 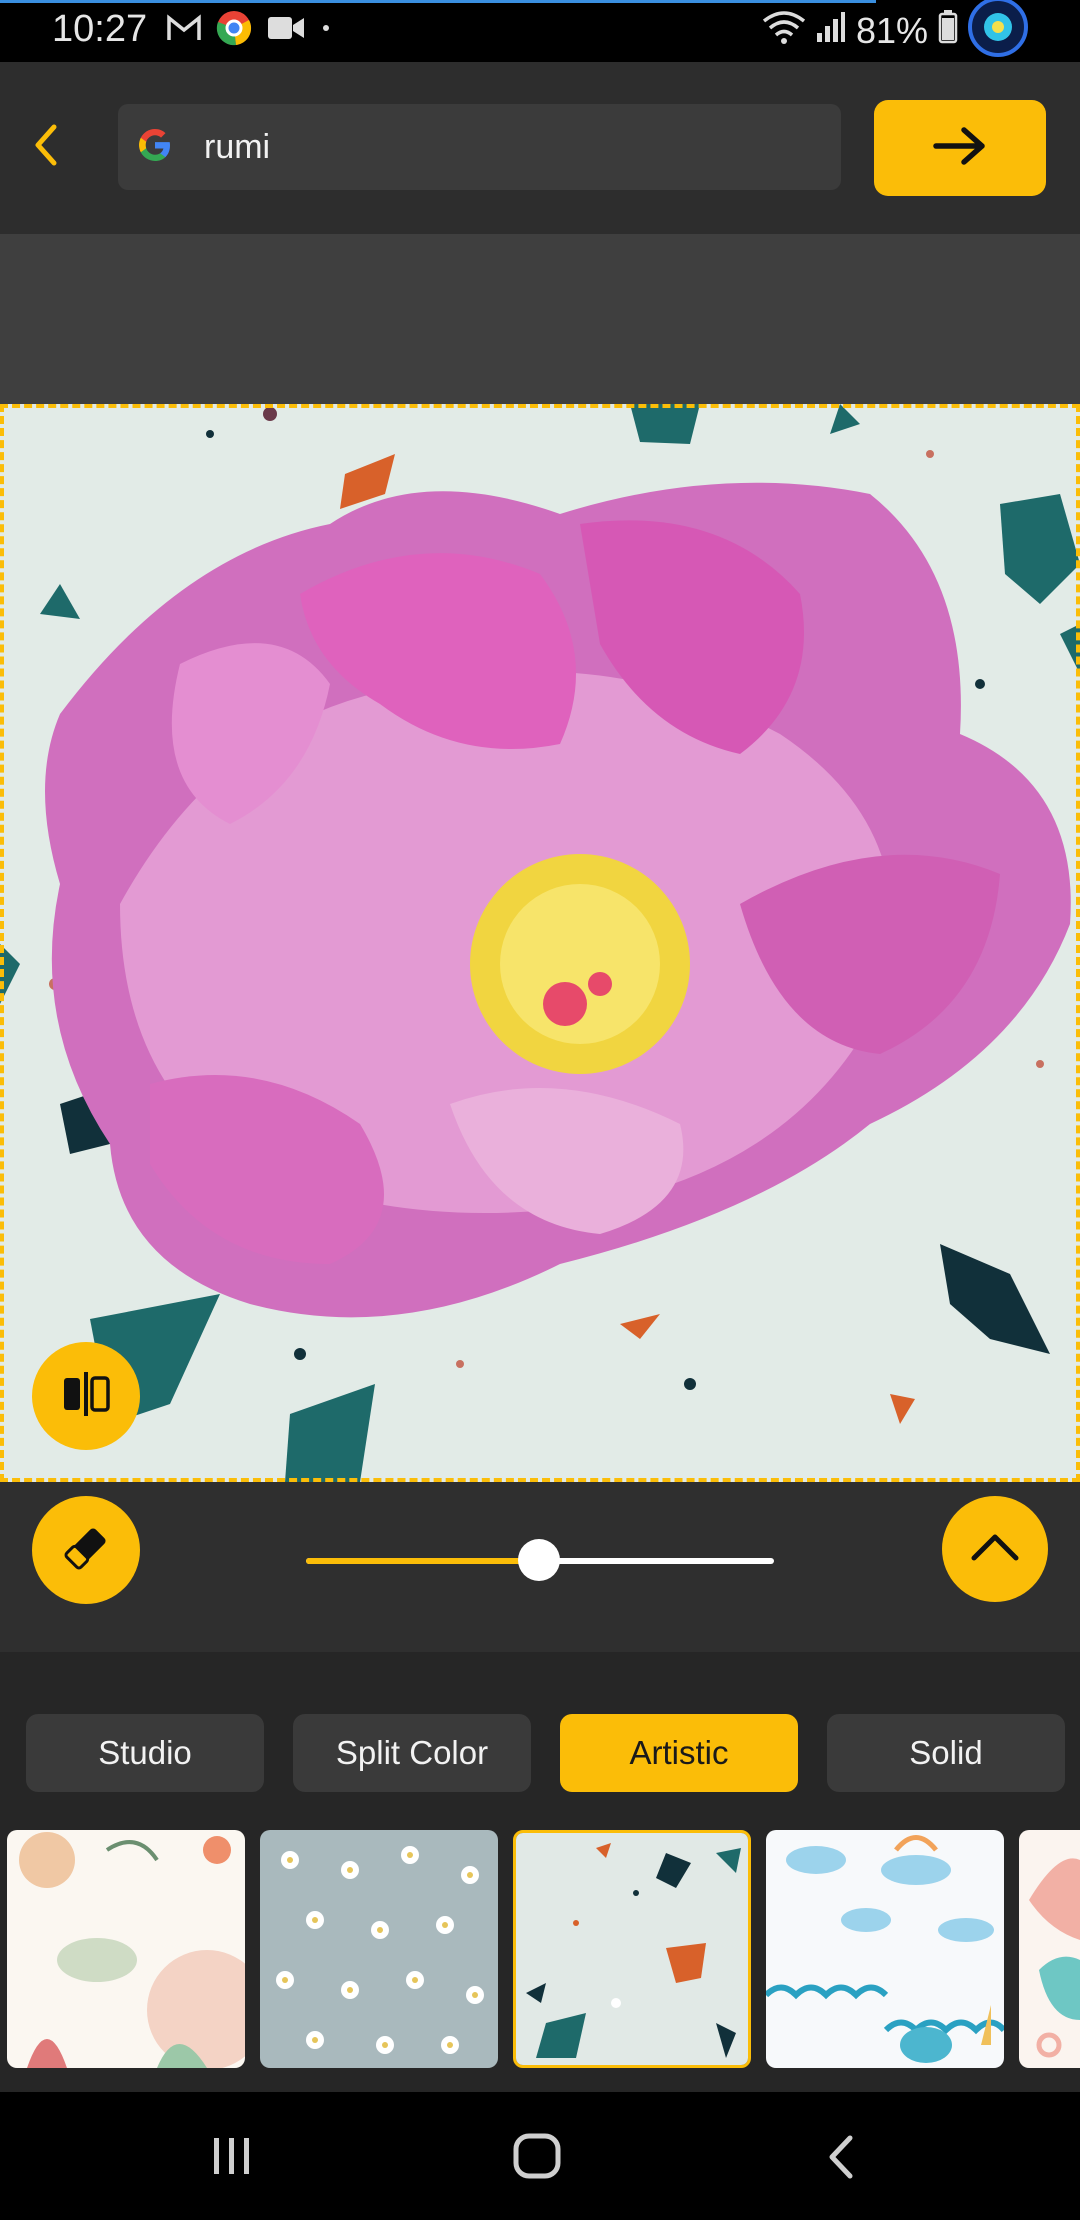 I want to click on search-query: rumi, so click(x=237, y=146).